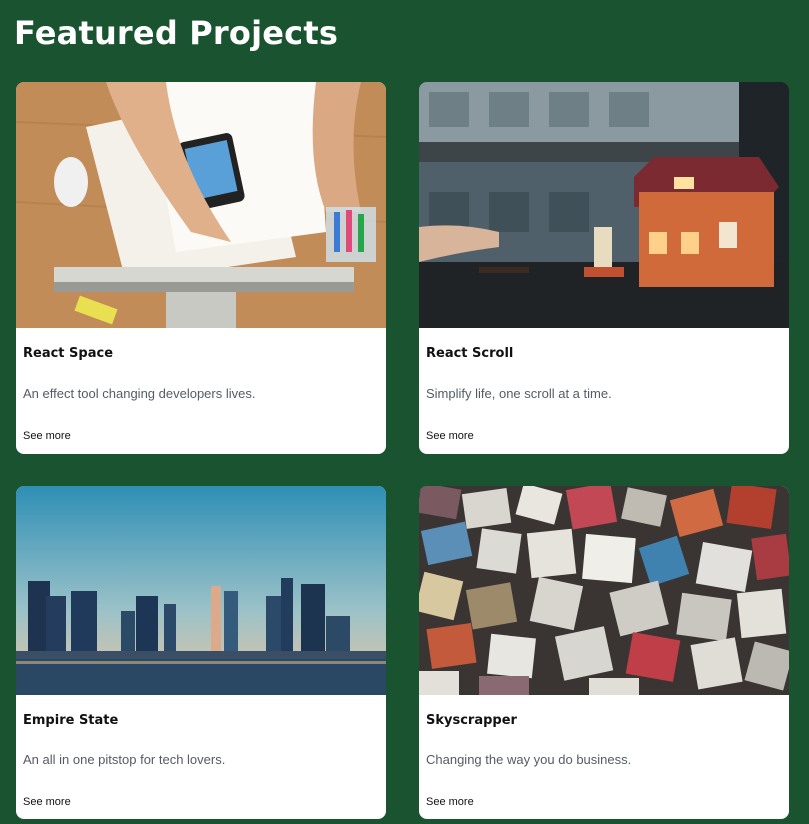 The image size is (809, 824). Describe the element at coordinates (519, 393) in the screenshot. I see `project-description: Simplify life, one scroll at a time.` at that location.